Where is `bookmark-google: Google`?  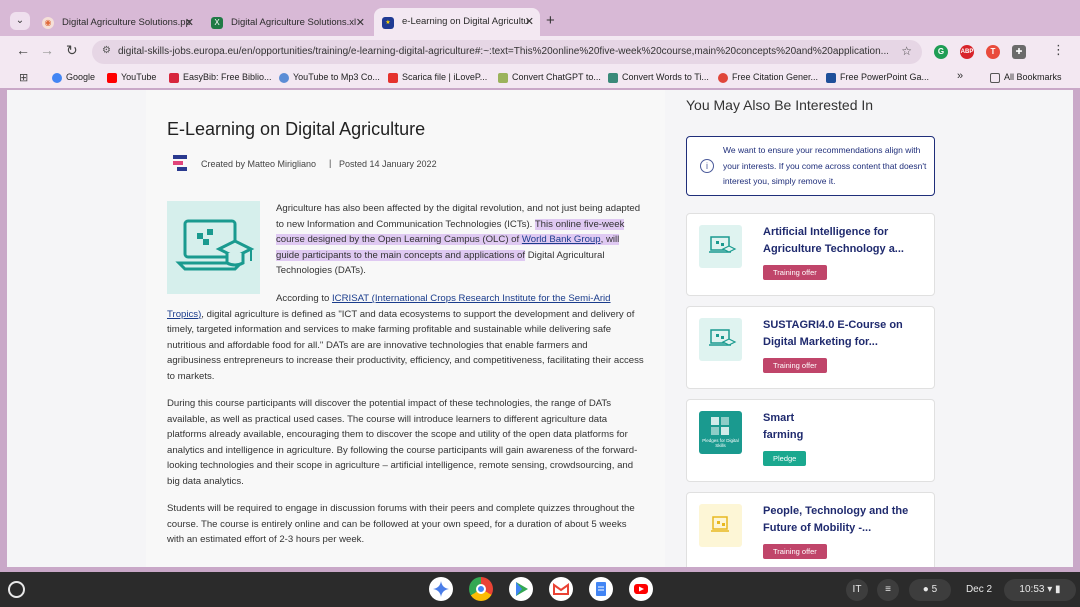
bookmark-google: Google is located at coordinates (73, 77).